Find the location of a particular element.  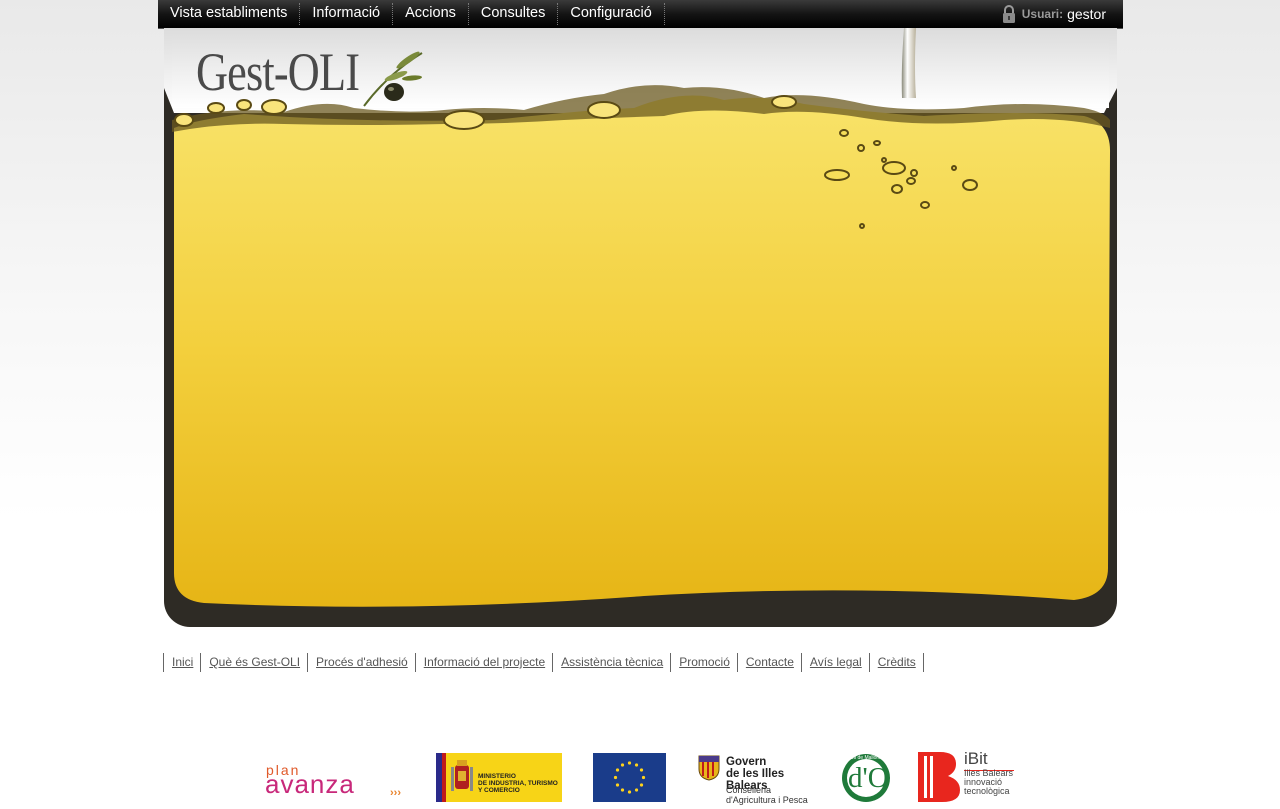

do-ring-text: Oli de Mallorca is located at coordinates (867, 758).